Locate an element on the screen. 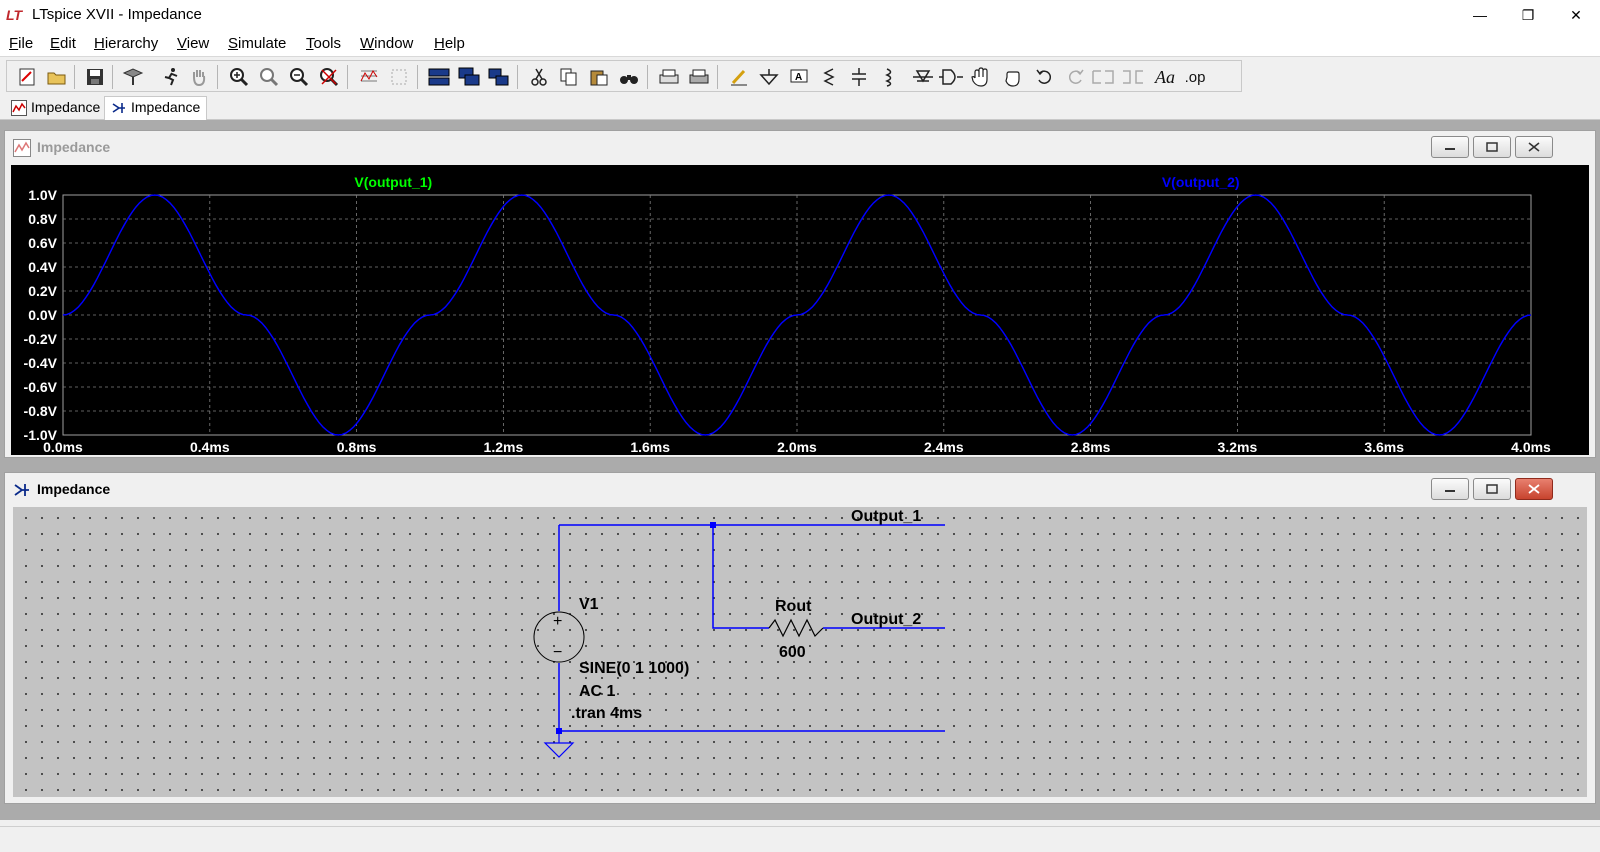  minimize-button: — is located at coordinates (1480, 15).